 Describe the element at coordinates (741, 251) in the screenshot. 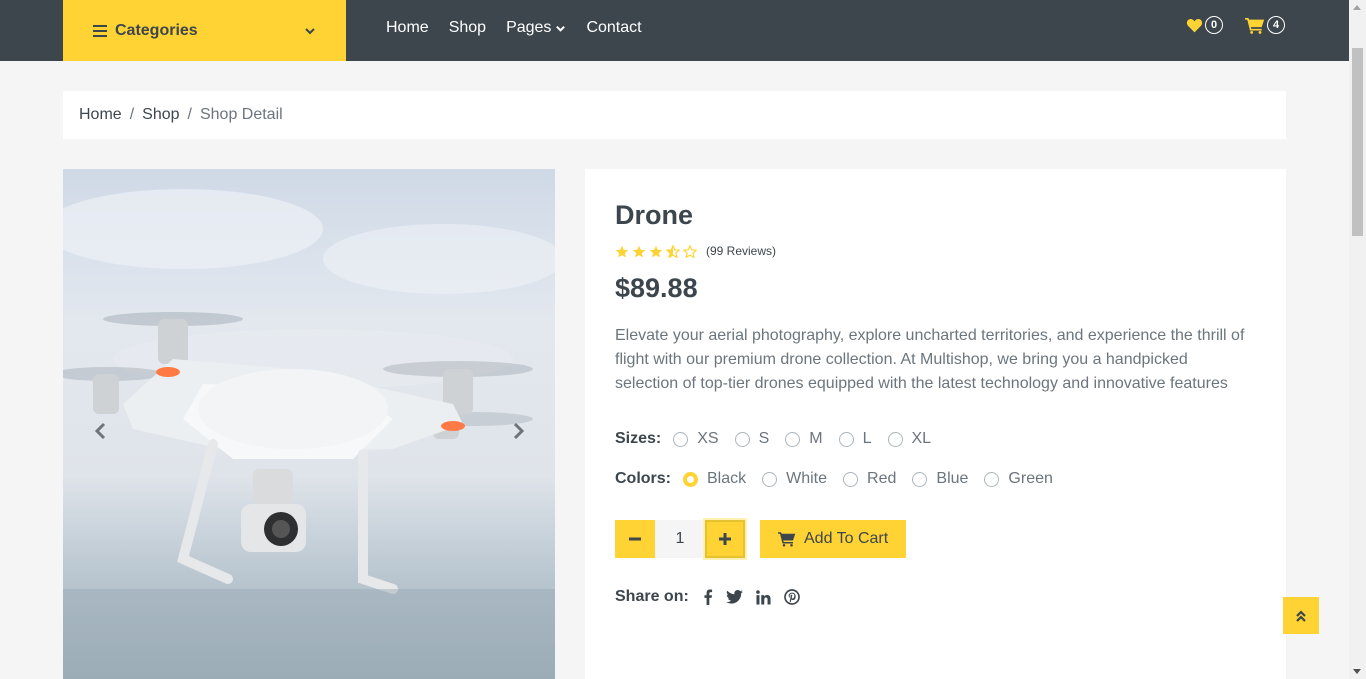

I see `review-count: (99 Reviews)` at that location.